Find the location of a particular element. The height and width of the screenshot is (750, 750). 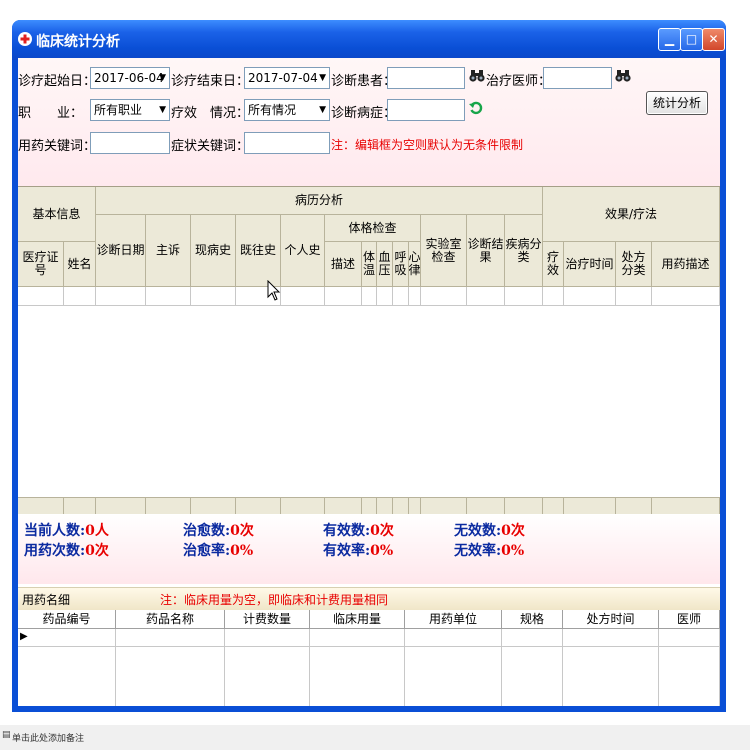

col-present-history: 现病史 is located at coordinates (213, 251).